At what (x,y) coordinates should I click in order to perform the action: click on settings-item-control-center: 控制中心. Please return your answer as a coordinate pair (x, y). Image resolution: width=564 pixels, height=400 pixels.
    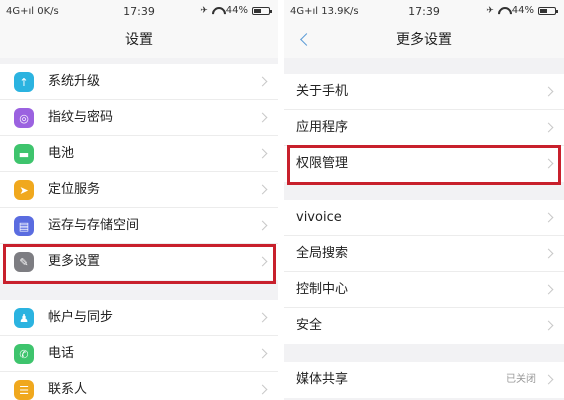
    Looking at the image, I should click on (424, 290).